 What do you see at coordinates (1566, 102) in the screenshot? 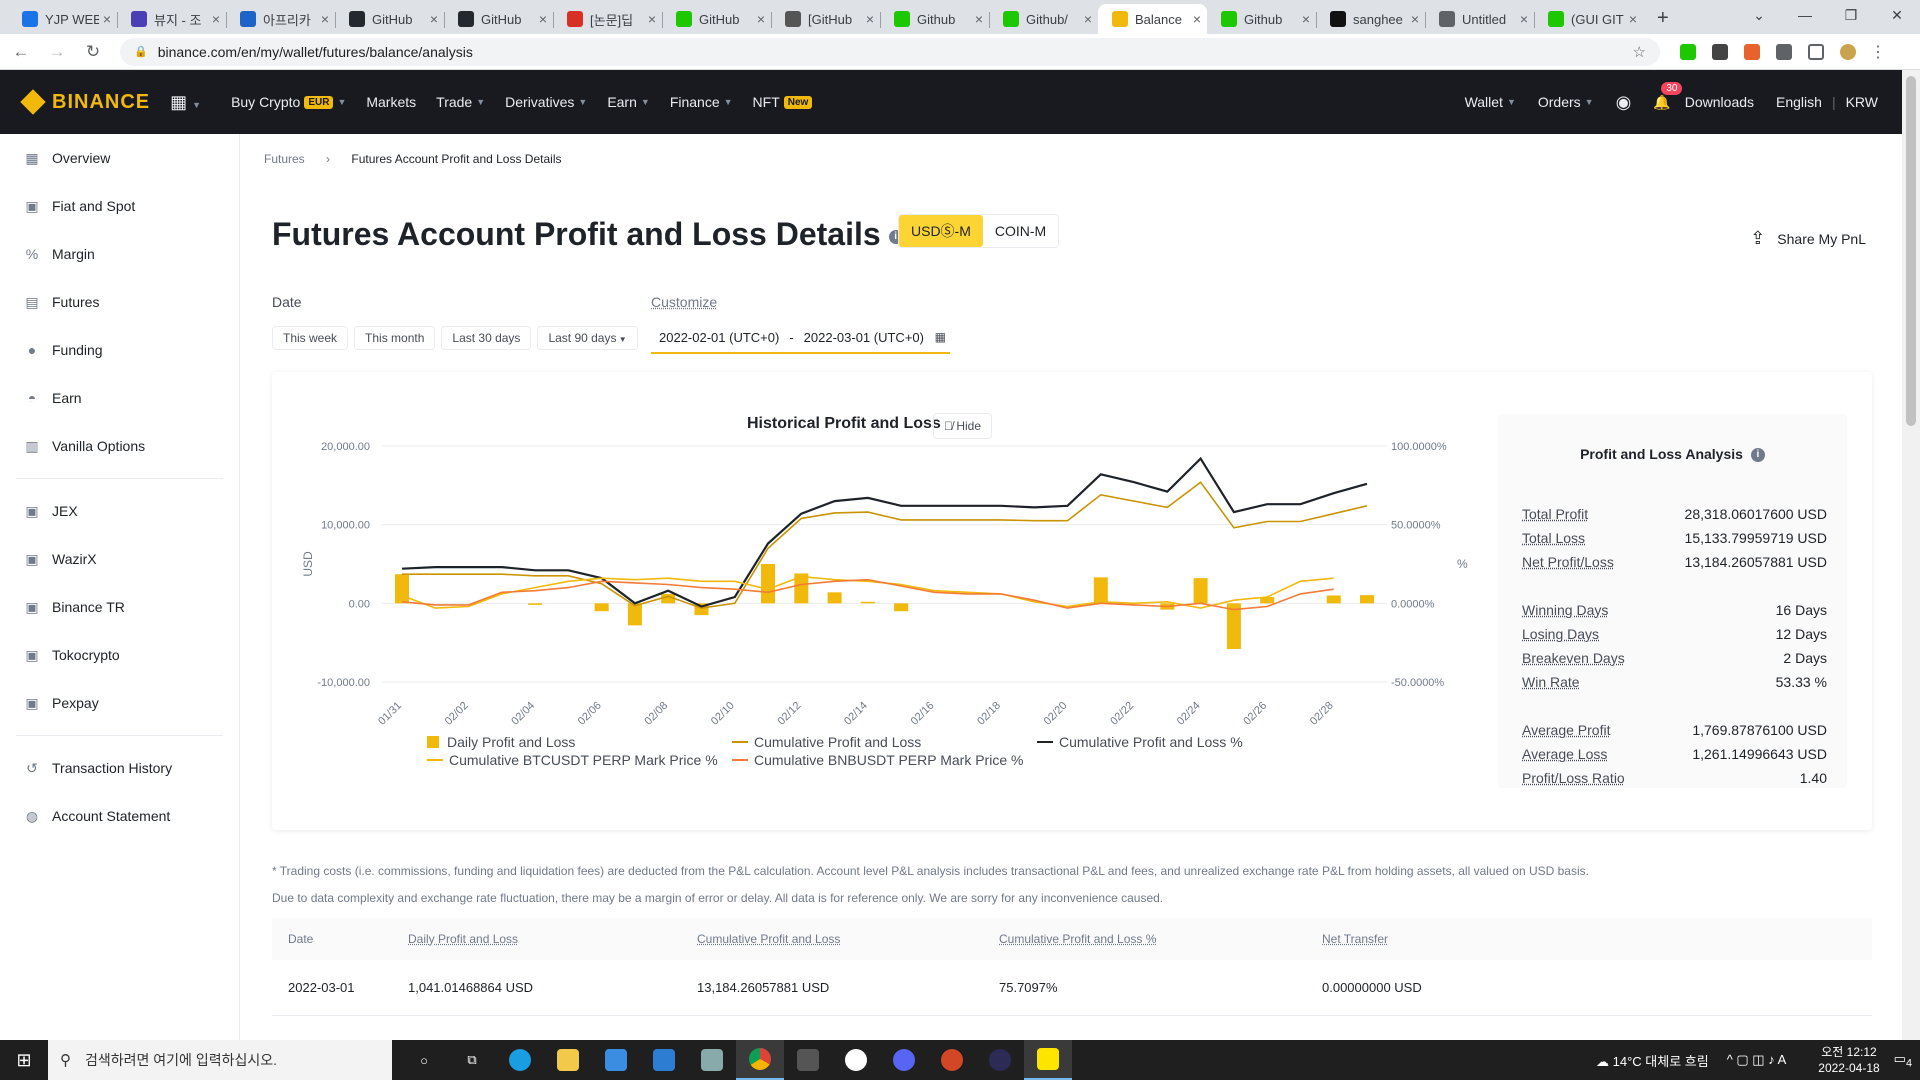
I see `orders-menu: Orders ▼` at bounding box center [1566, 102].